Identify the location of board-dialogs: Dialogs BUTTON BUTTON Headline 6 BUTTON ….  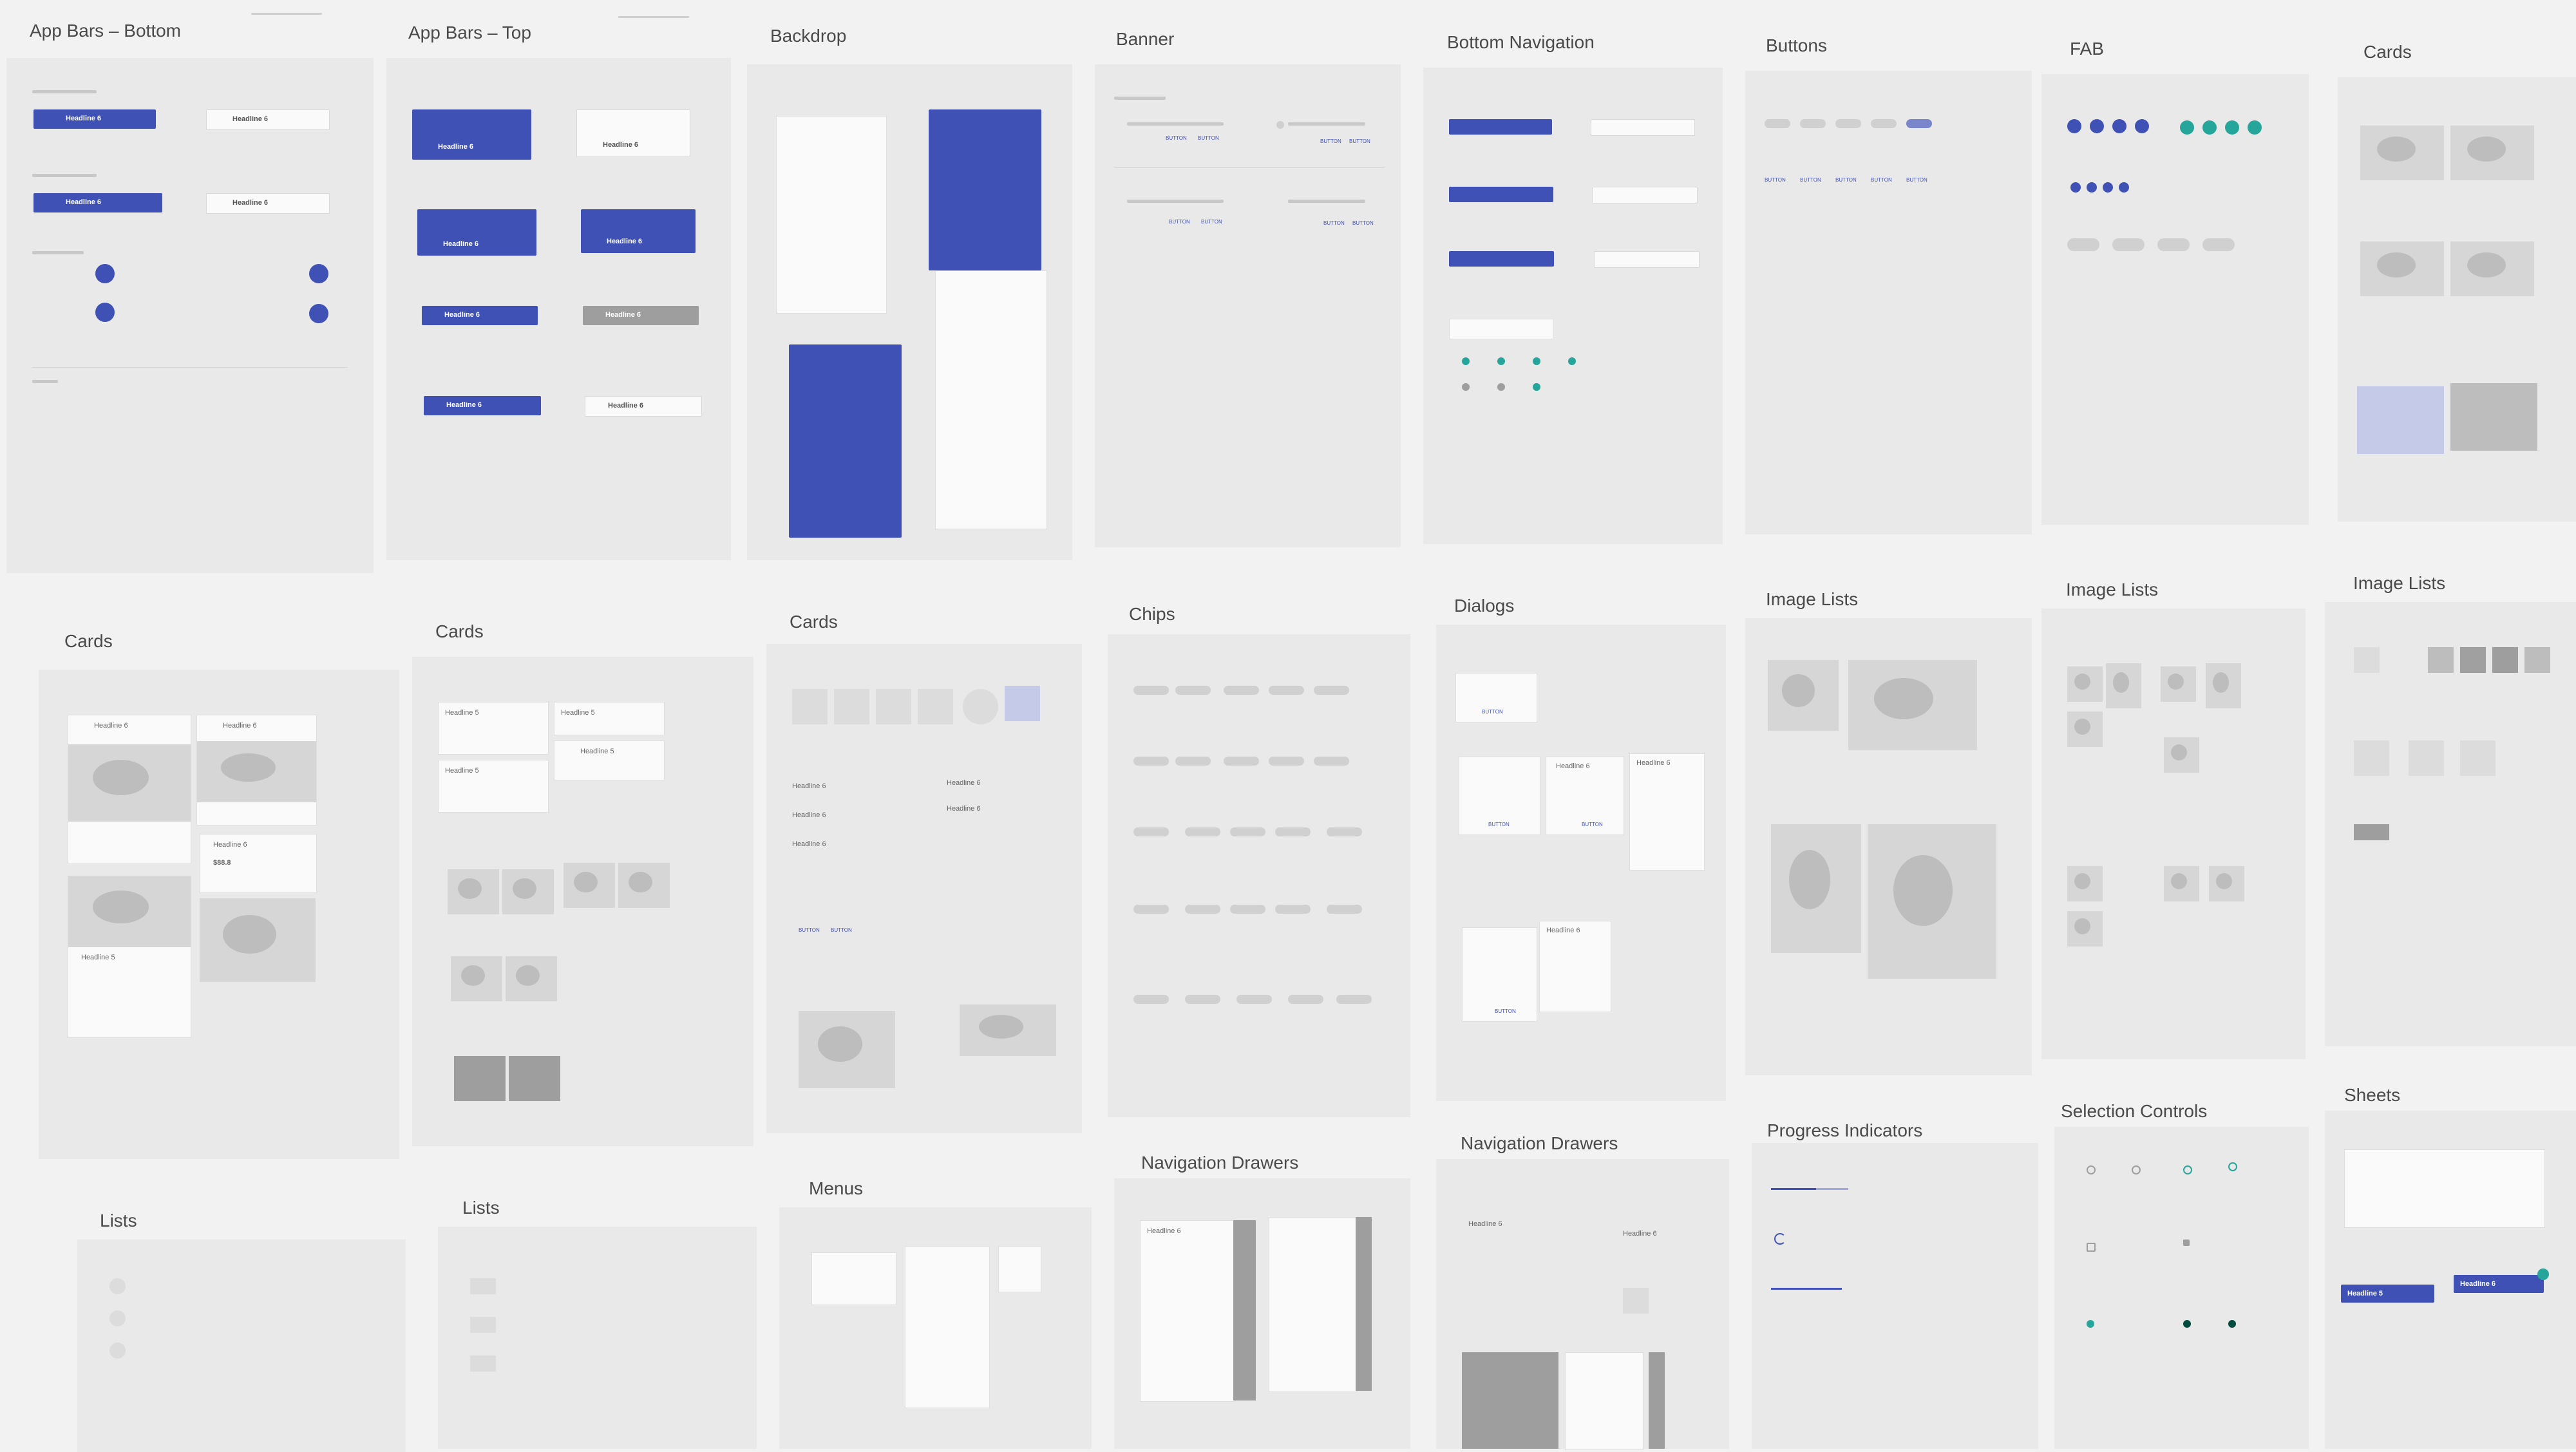
(1584, 856).